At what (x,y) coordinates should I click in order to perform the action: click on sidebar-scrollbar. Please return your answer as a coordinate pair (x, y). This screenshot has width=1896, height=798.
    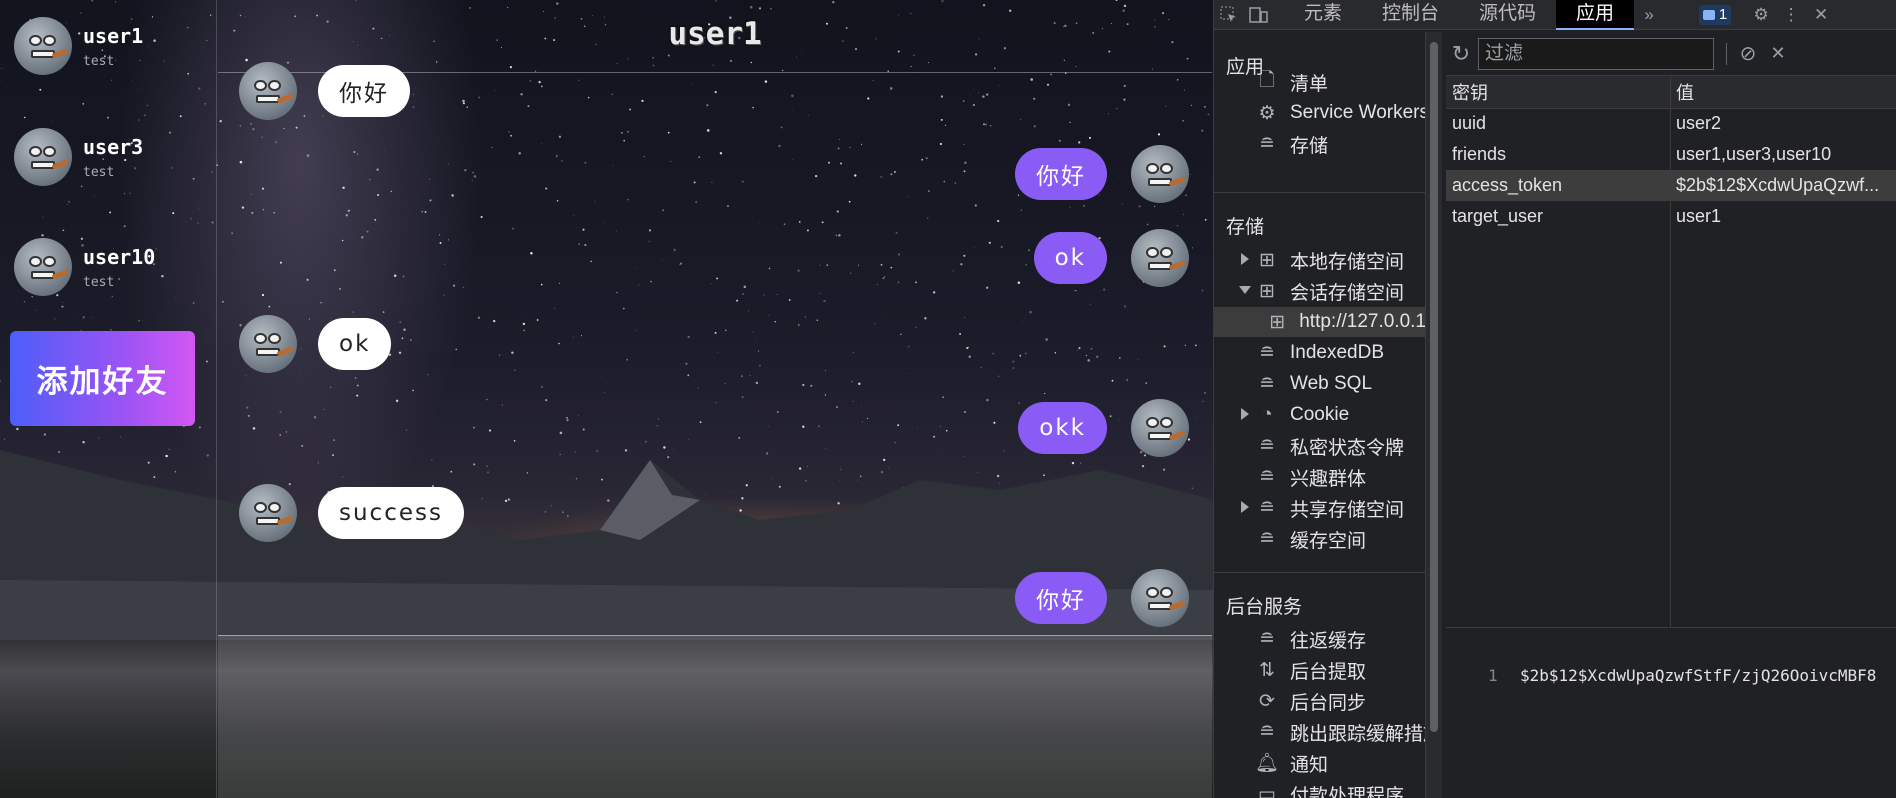
    Looking at the image, I should click on (1434, 415).